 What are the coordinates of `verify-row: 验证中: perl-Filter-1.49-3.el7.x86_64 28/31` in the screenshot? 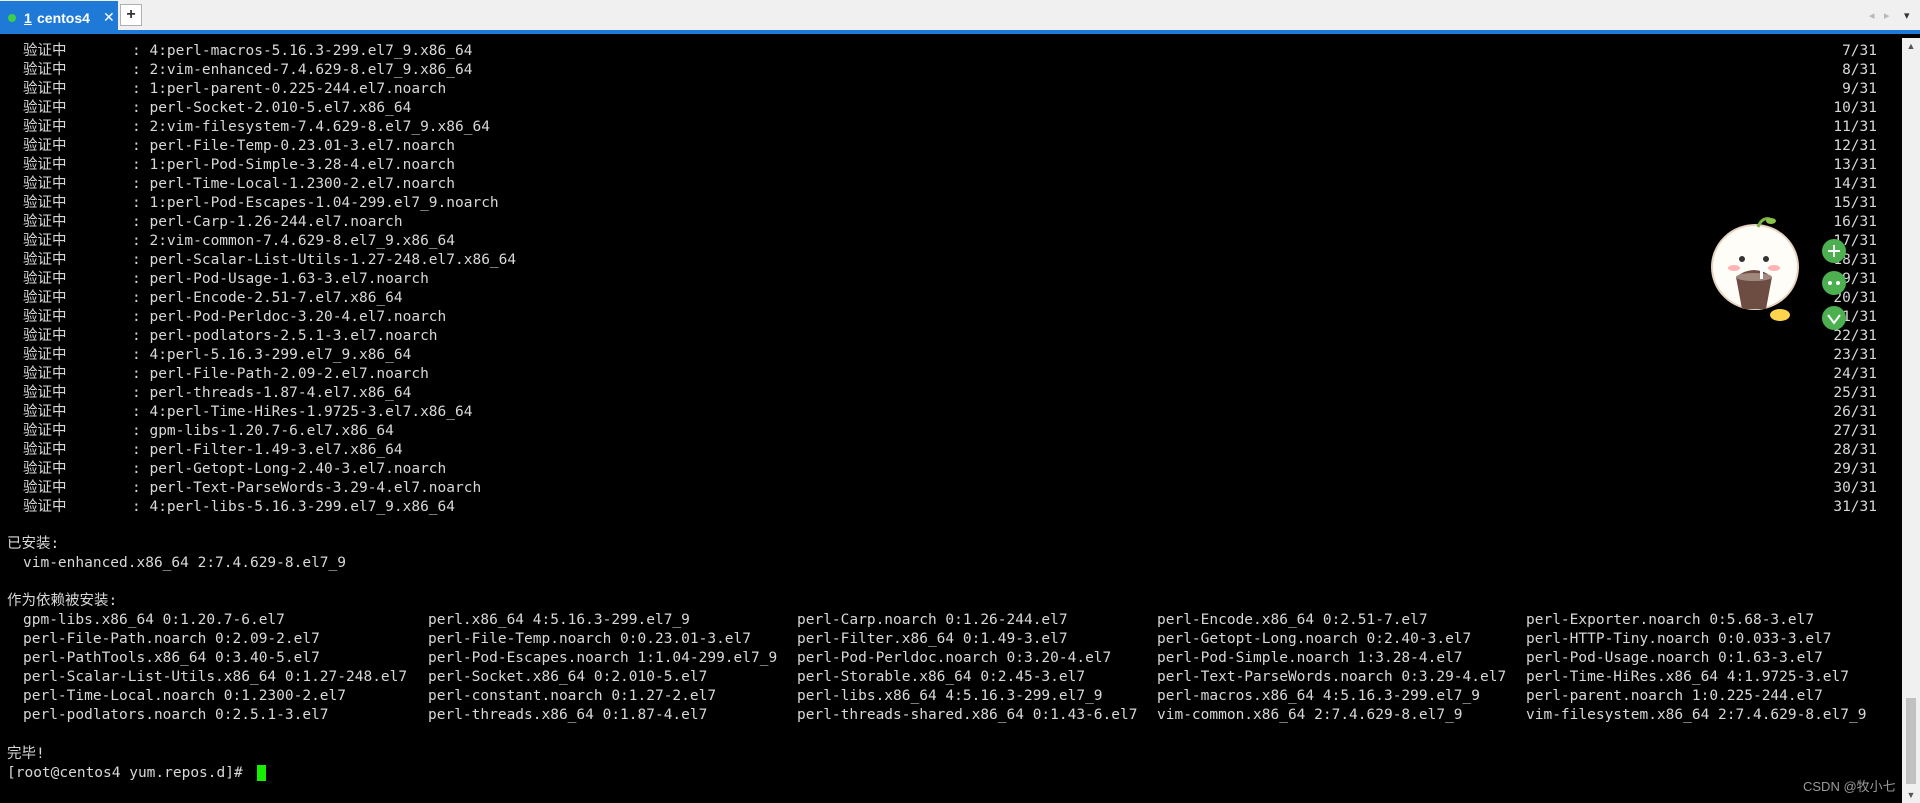 It's located at (951, 450).